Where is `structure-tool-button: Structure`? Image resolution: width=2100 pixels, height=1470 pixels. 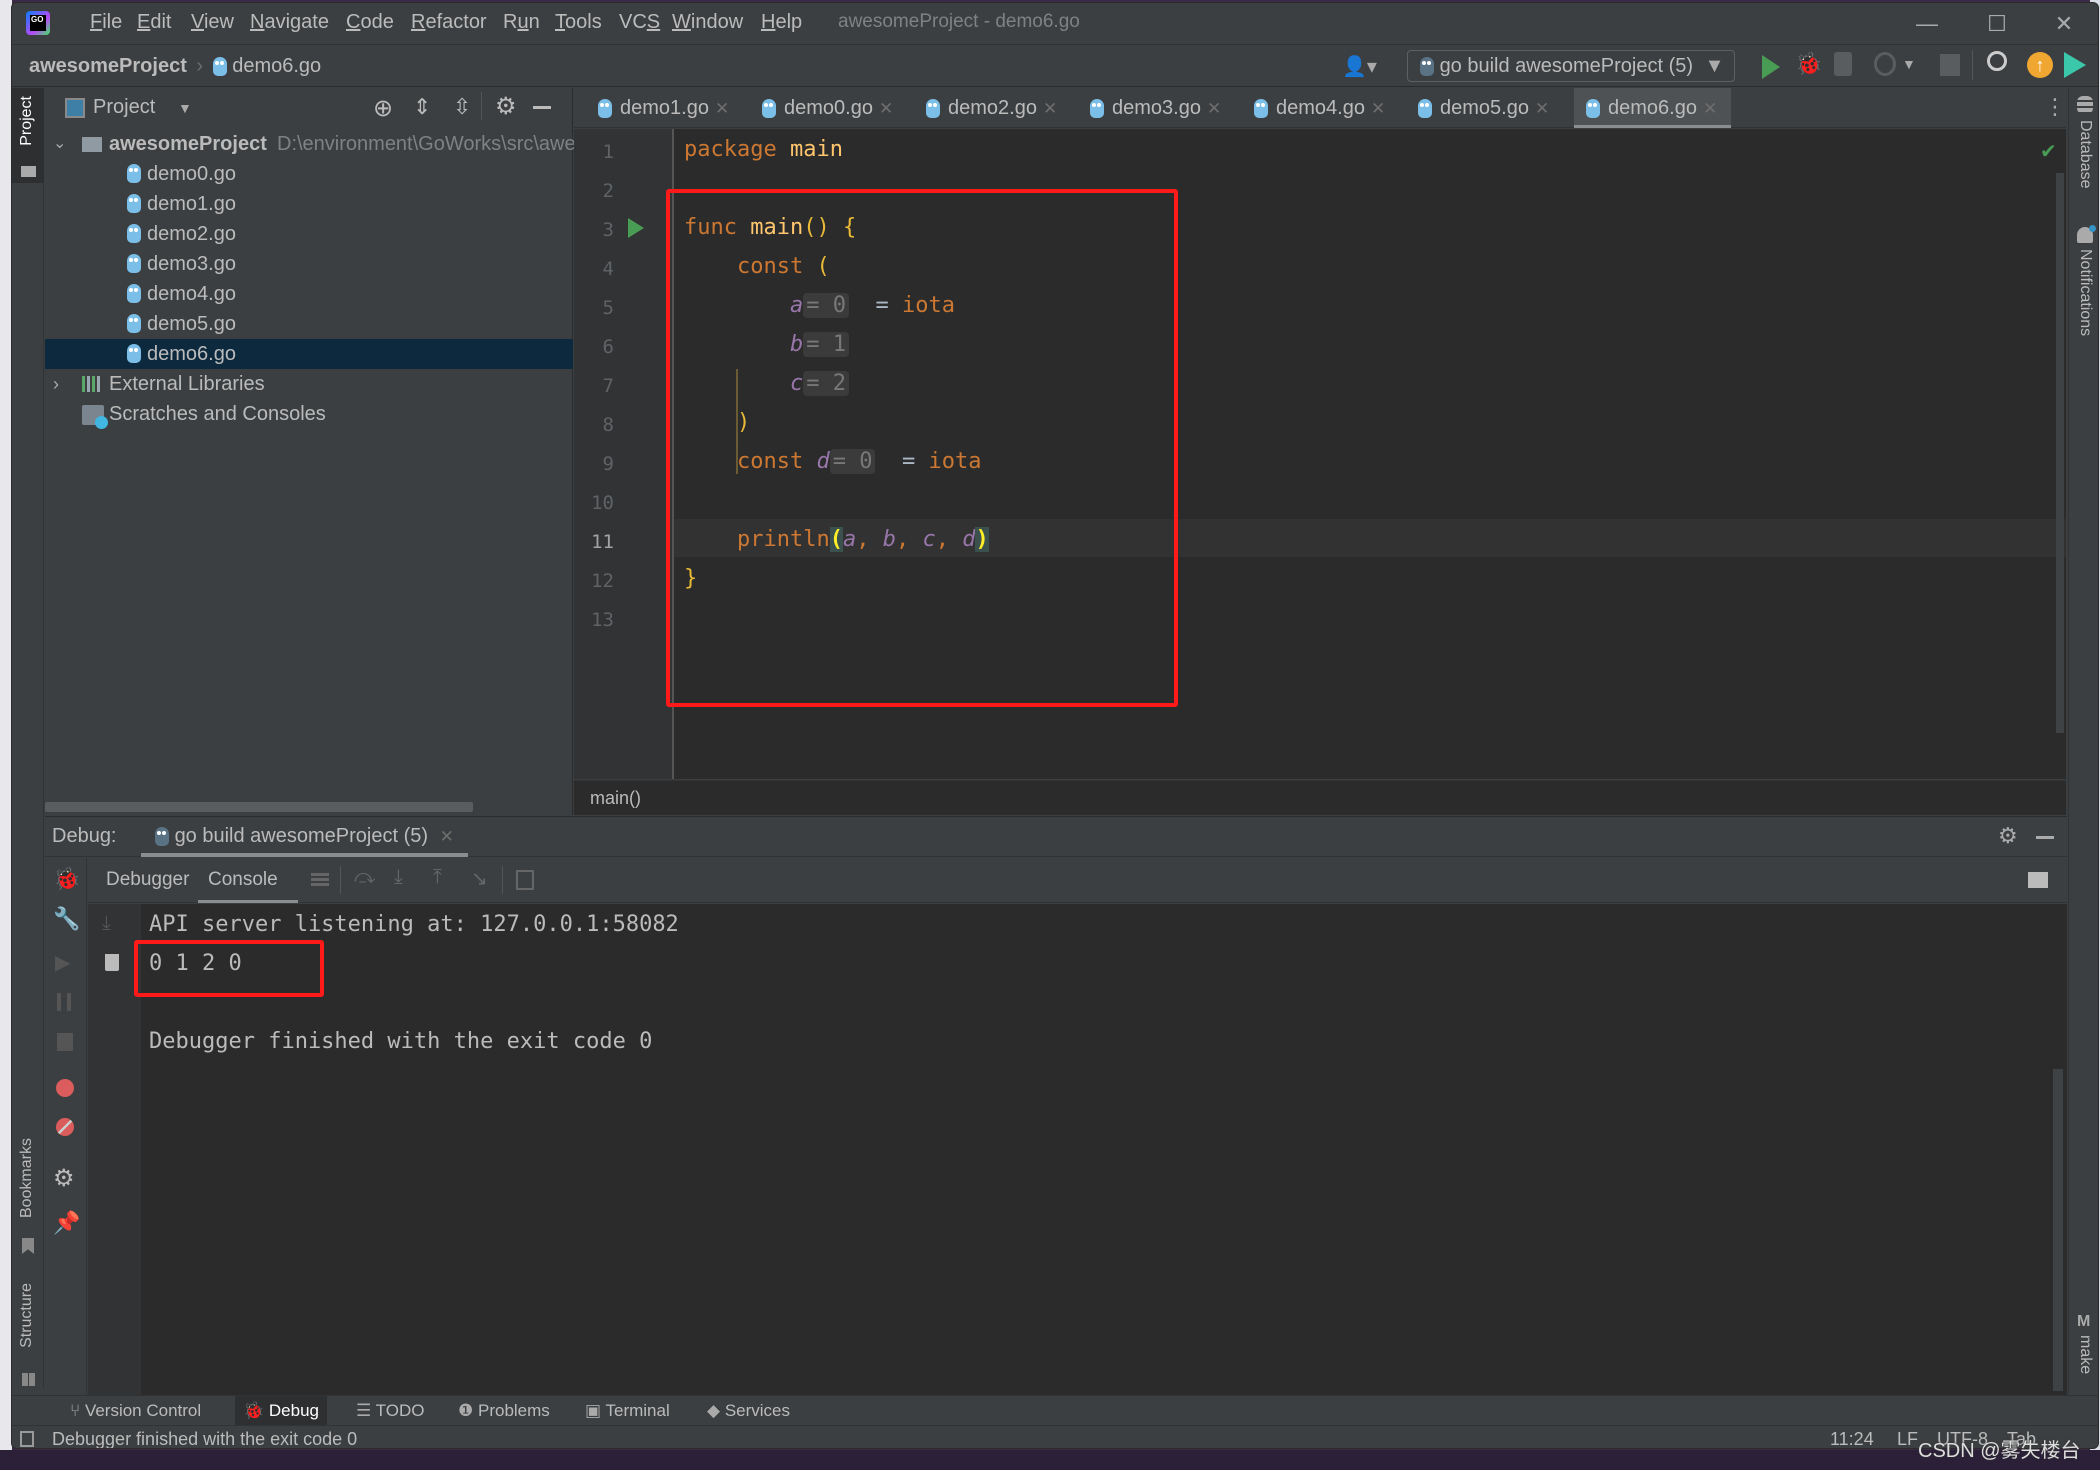 structure-tool-button: Structure is located at coordinates (28, 1338).